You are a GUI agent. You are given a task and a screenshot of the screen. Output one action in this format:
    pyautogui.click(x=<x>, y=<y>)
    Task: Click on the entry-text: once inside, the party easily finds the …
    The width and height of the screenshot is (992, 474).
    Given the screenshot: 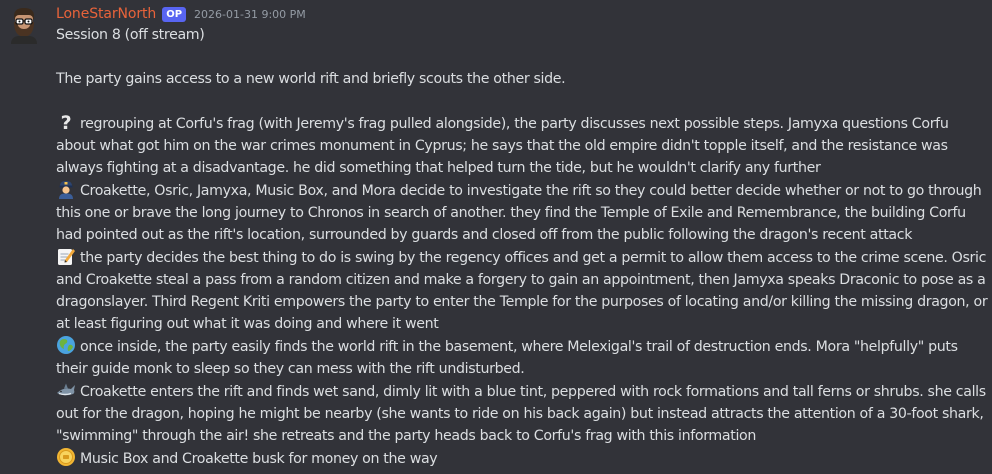 What is the action you would take?
    pyautogui.click(x=507, y=358)
    